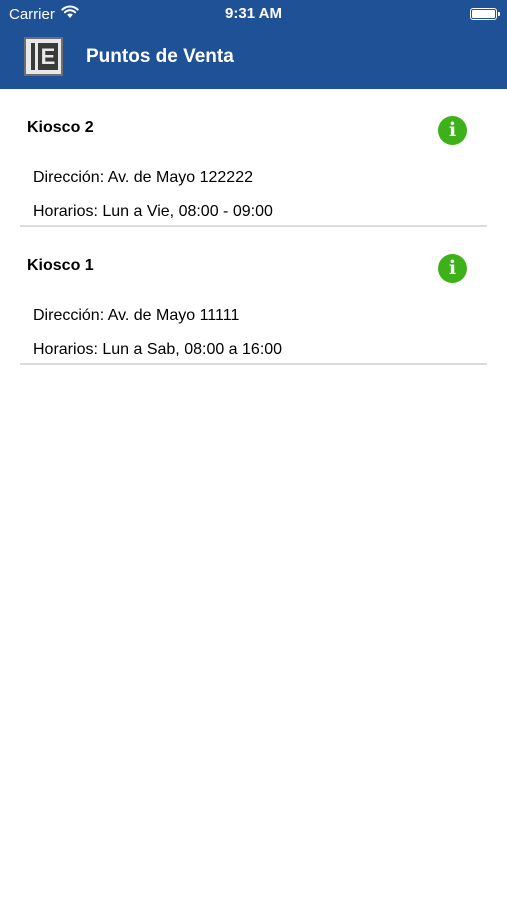 Image resolution: width=507 pixels, height=900 pixels. I want to click on status-bar: Carrier 9:31 AM, so click(253, 14).